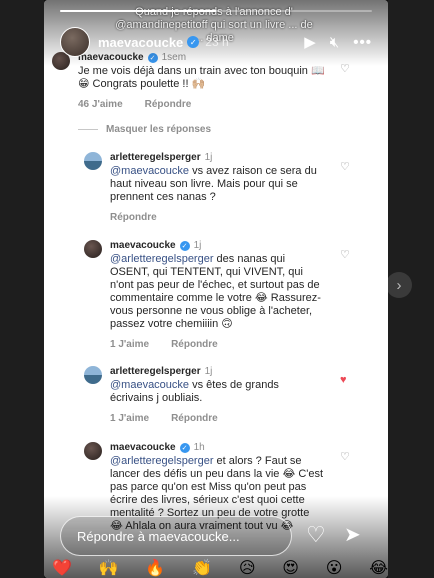  What do you see at coordinates (290, 568) in the screenshot?
I see `emoji-reaction: 😍` at bounding box center [290, 568].